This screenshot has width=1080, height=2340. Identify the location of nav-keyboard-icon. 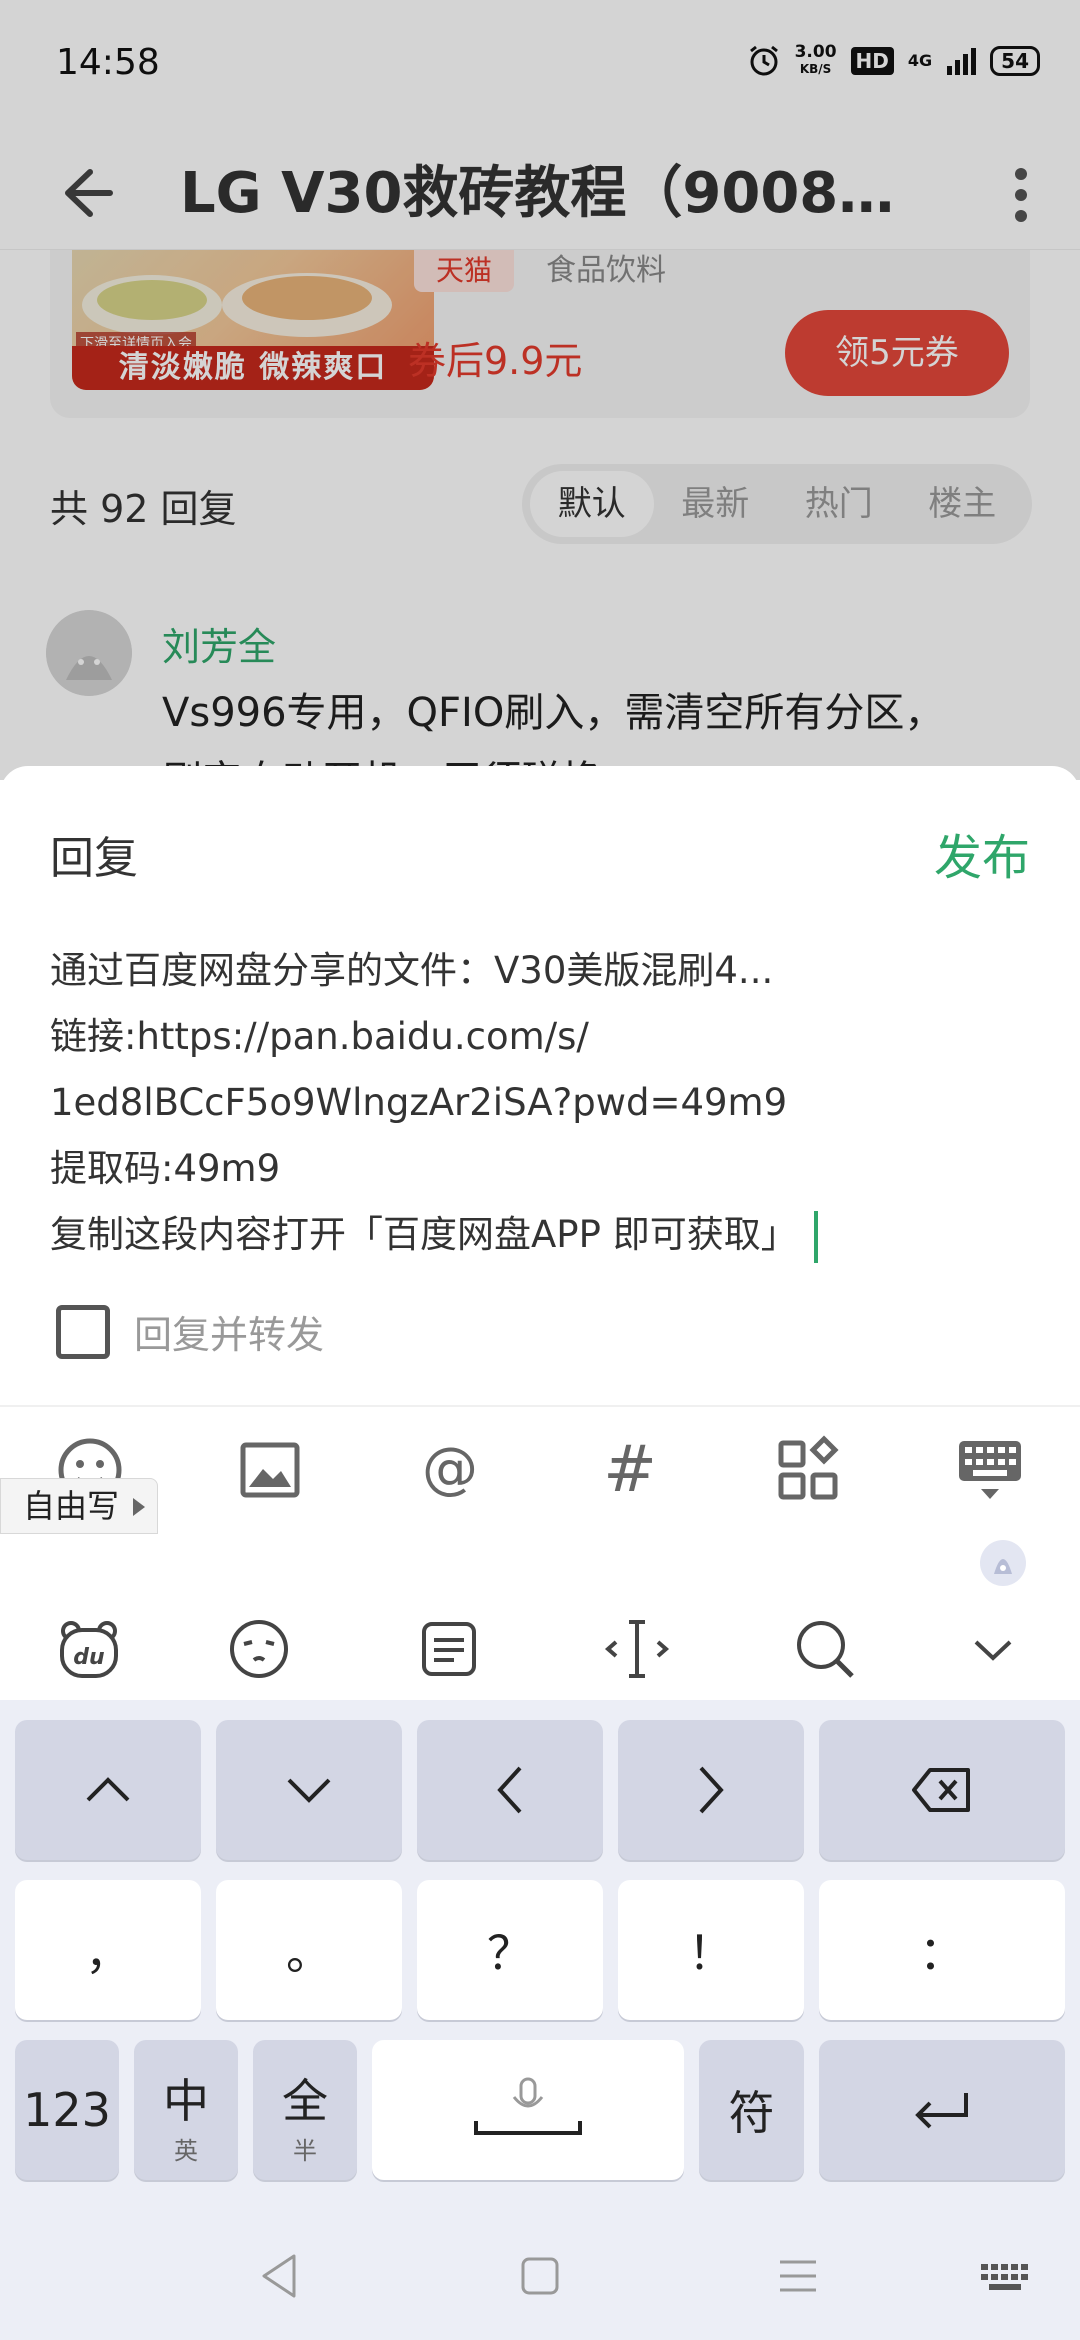
(1005, 2276).